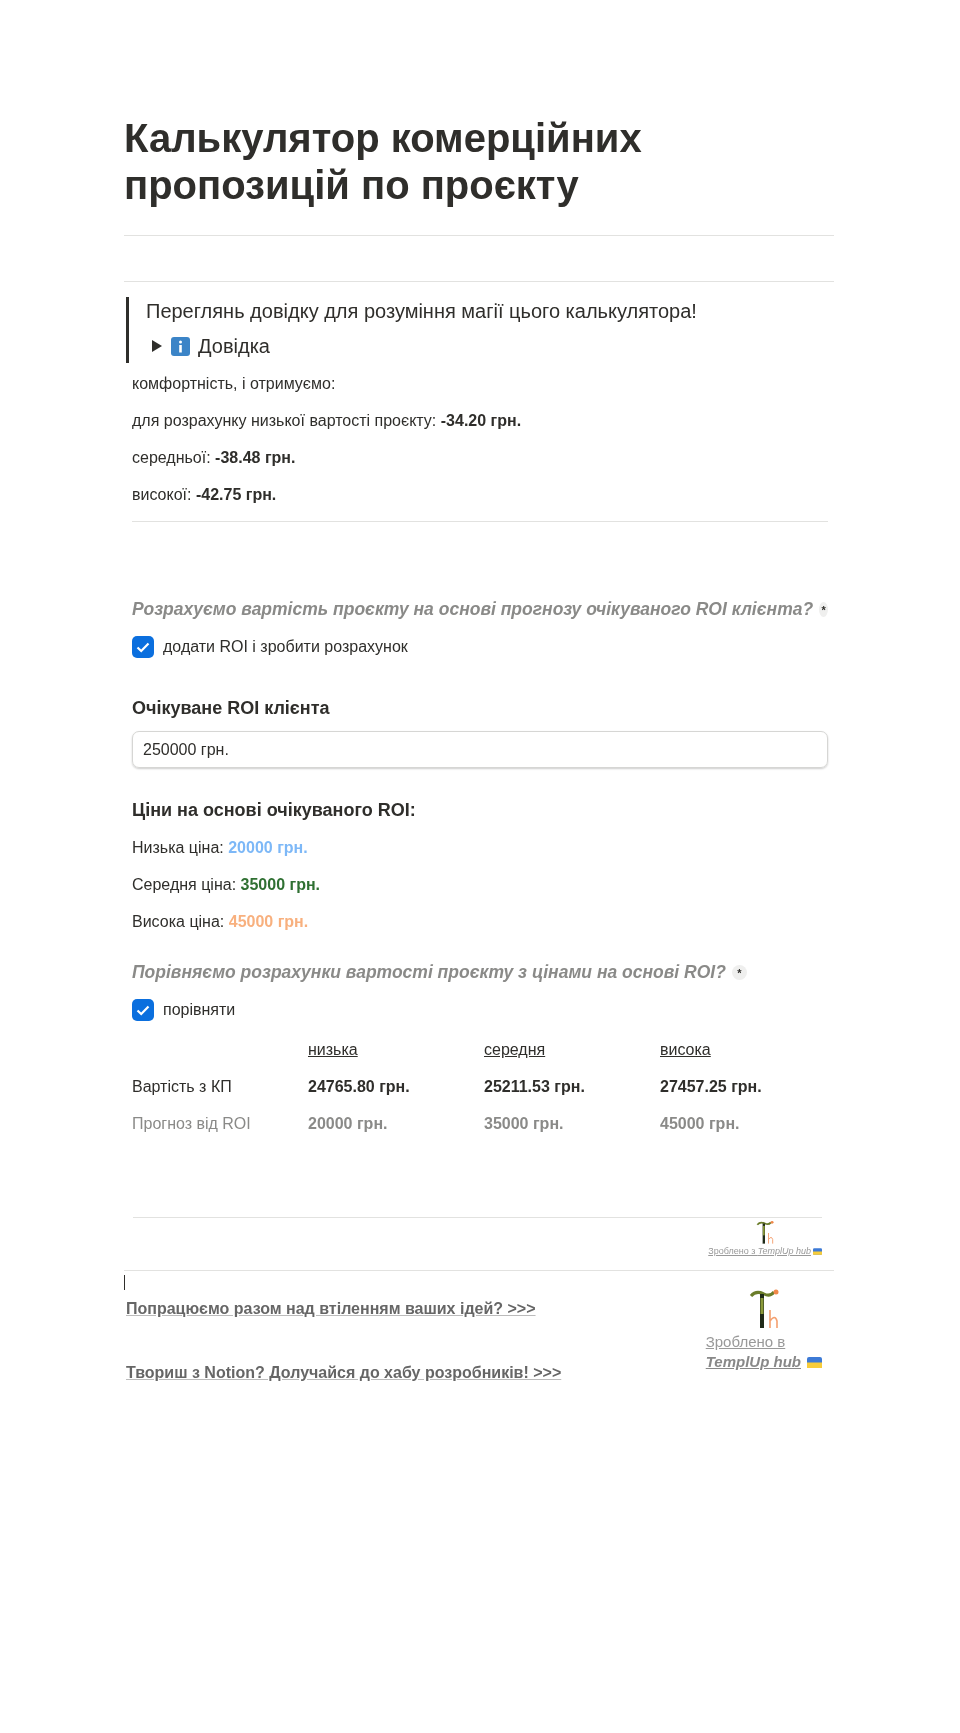 This screenshot has width=960, height=1733. I want to click on credit-link: TemplUp hub, so click(753, 1362).